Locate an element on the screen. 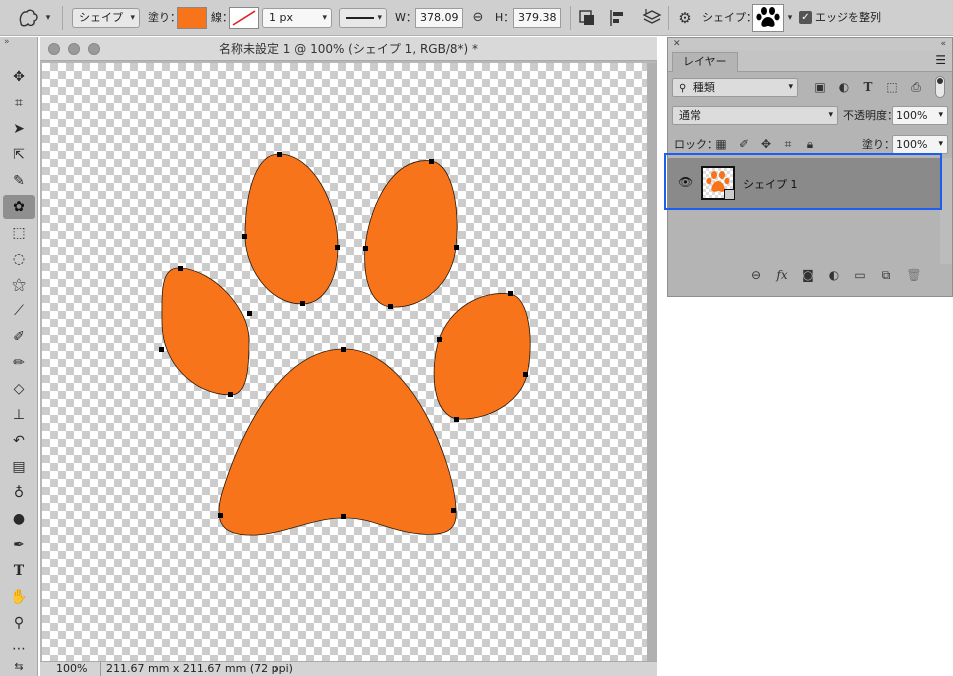  pencil-tool-icon: ✏ is located at coordinates (19, 363).